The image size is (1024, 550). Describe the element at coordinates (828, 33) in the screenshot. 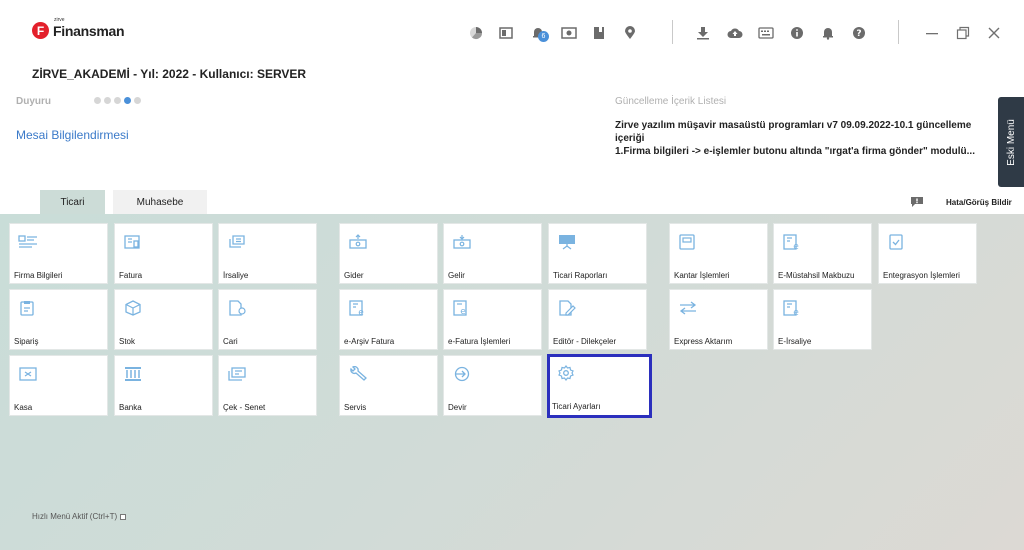

I see `bell-icon` at that location.